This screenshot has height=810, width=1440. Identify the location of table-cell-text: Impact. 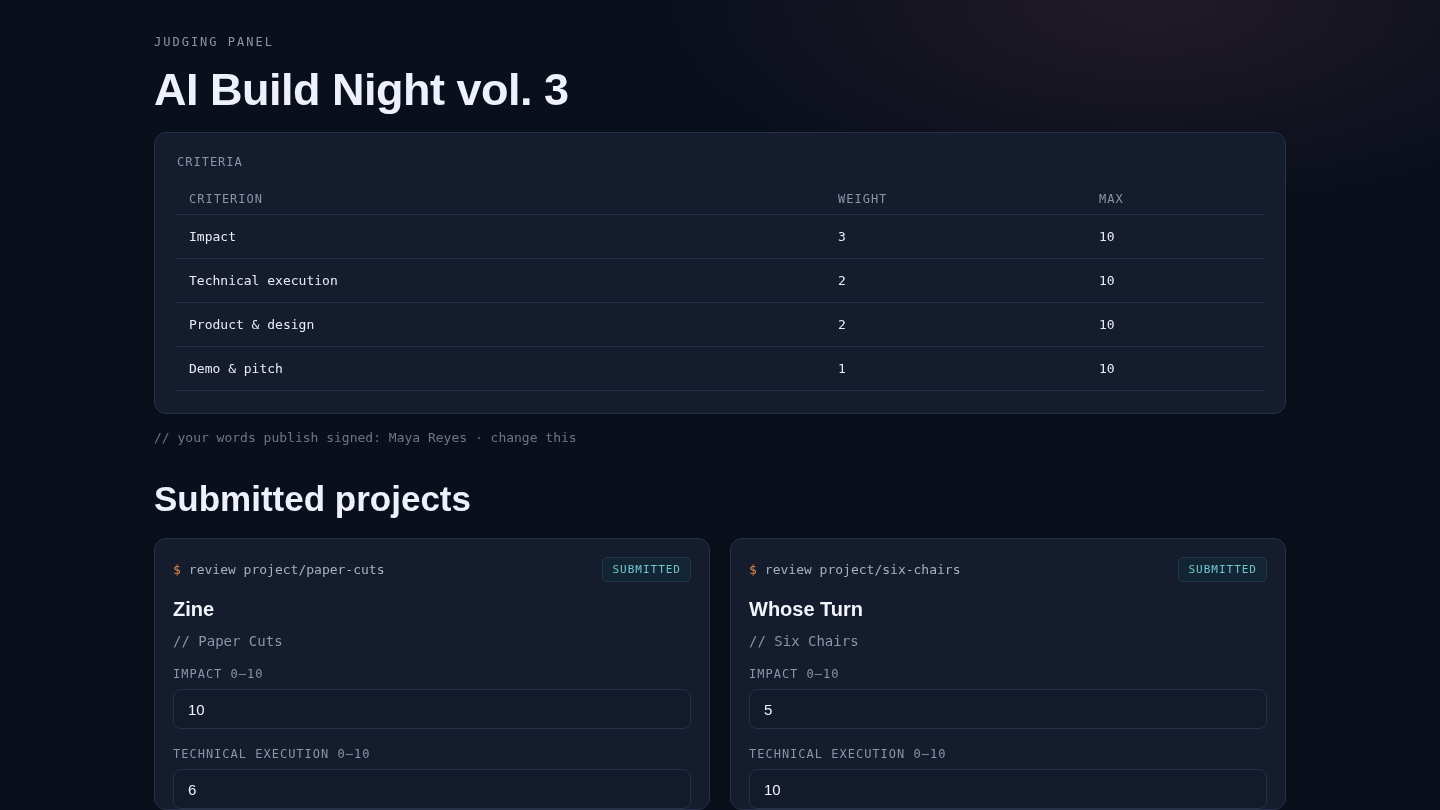
(213, 236).